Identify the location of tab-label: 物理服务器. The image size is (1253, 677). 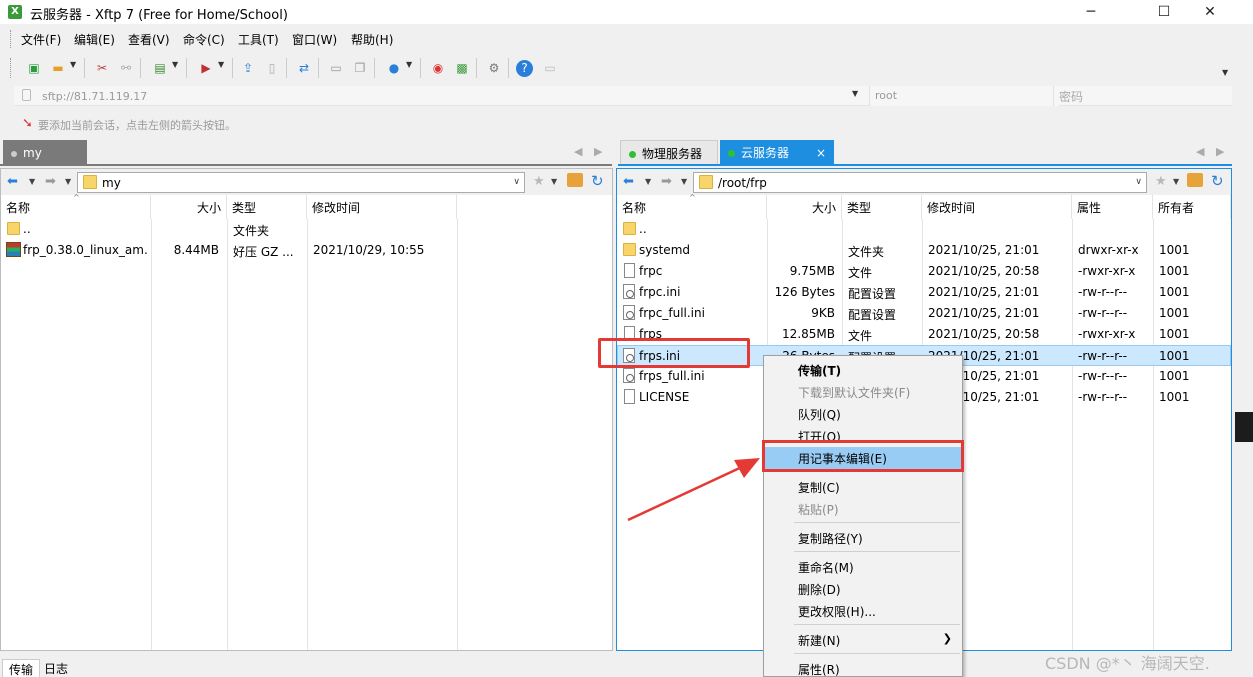
(672, 154).